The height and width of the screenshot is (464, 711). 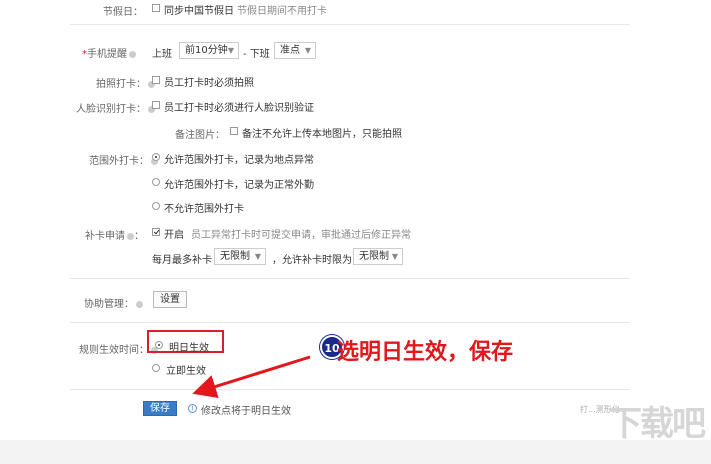 I want to click on annotation-arrow, so click(x=251, y=377).